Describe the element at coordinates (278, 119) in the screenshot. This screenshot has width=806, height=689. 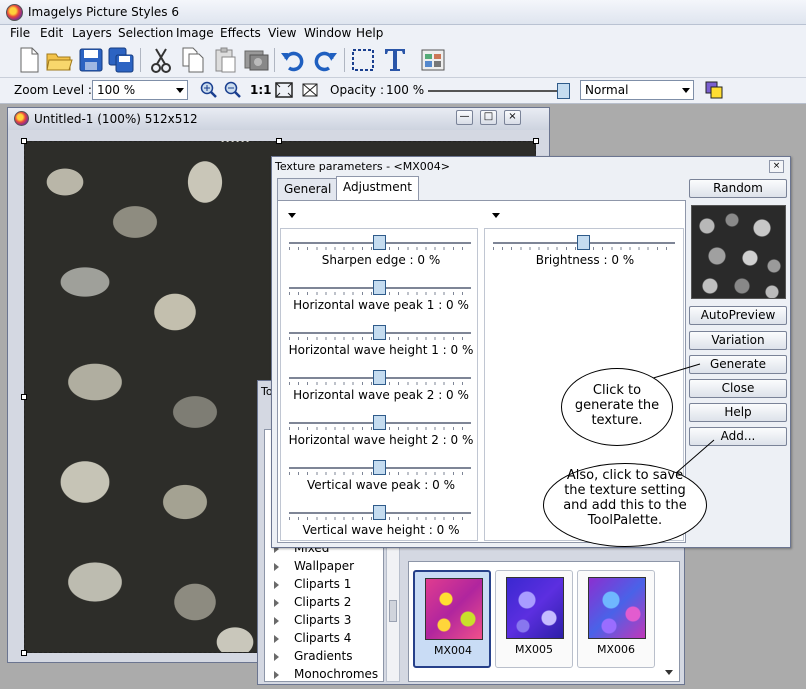
I see `document-title-bar: Untitled-1 (100%) 512x512 — □ ×` at that location.